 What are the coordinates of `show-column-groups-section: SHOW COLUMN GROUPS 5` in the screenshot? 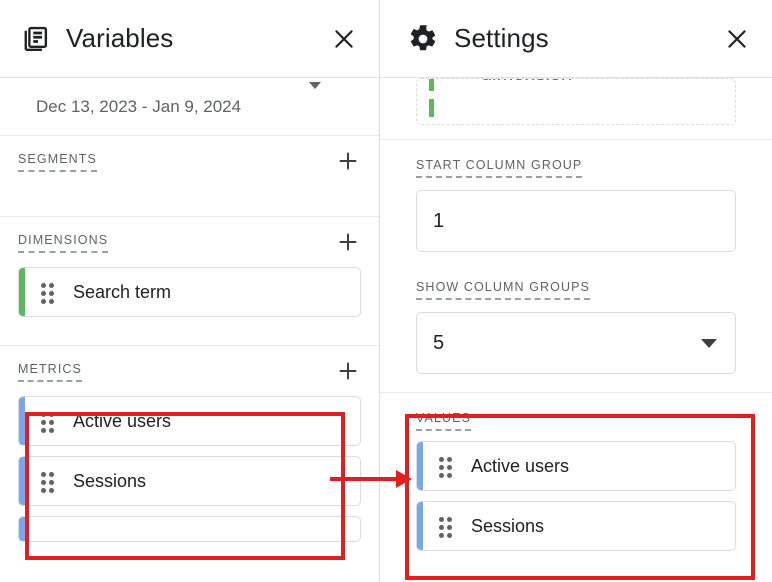 It's located at (576, 324).